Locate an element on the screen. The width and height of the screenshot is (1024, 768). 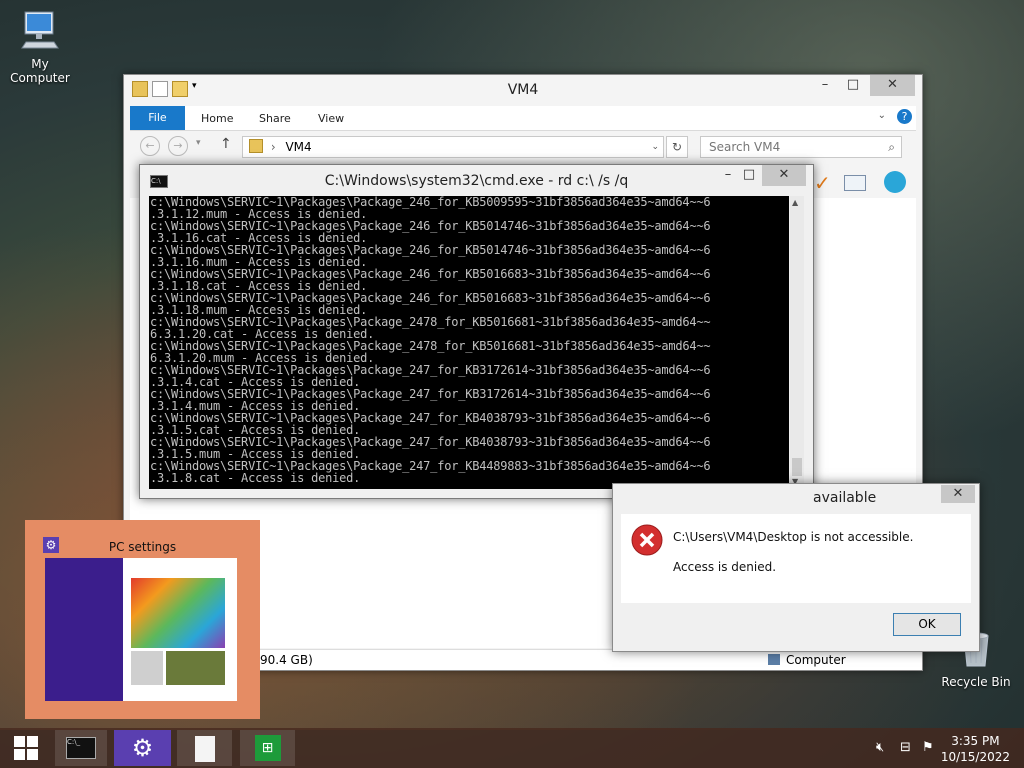
status-size: 90.4 GB) is located at coordinates (286, 660).